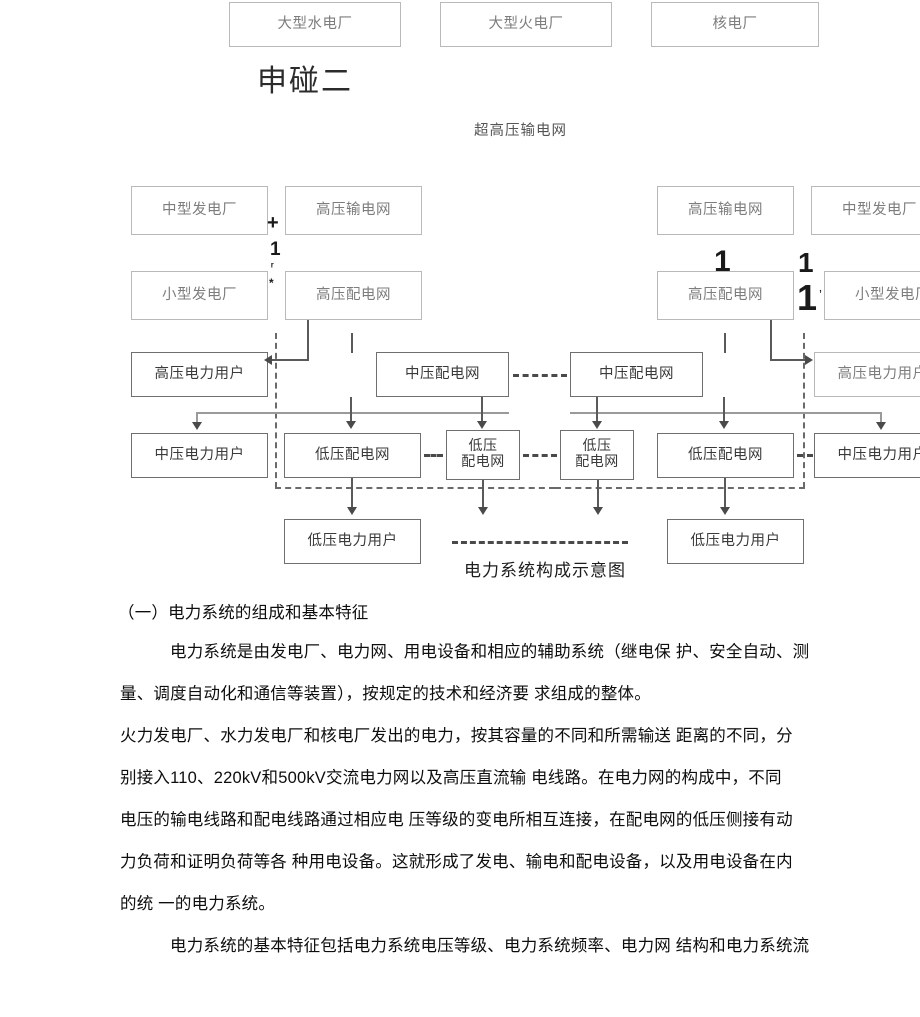 Image resolution: width=920 pixels, height=1017 pixels. Describe the element at coordinates (725, 455) in the screenshot. I see `box-right-lv-distribution: 低压配电网` at that location.